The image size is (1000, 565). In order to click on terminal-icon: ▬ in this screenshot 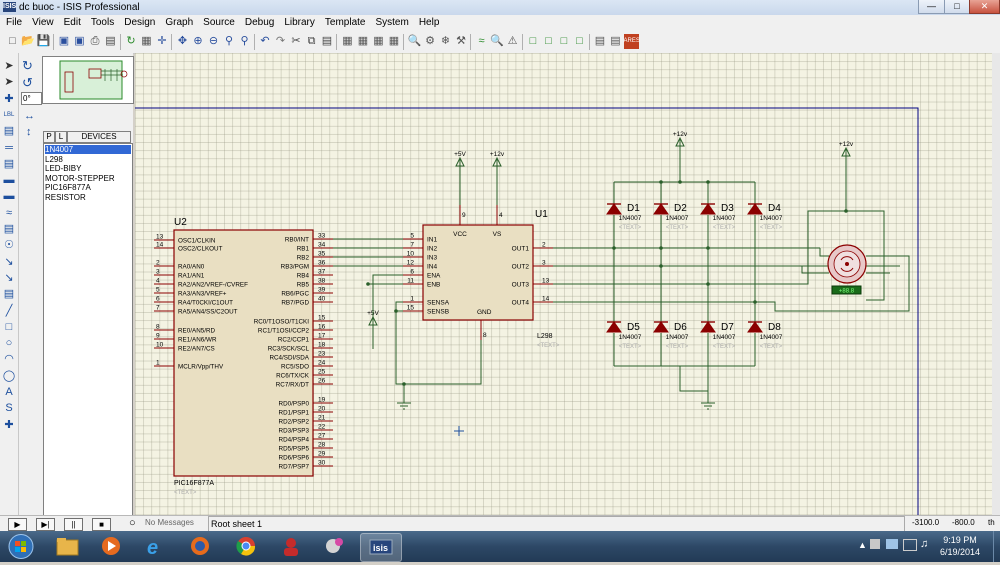, I will do `click(9, 180)`.